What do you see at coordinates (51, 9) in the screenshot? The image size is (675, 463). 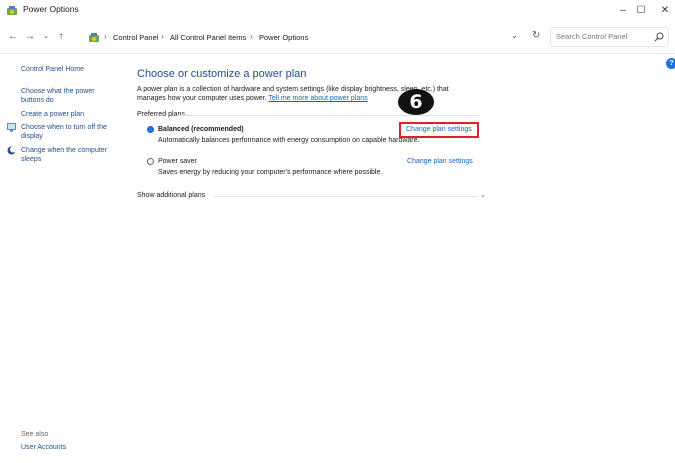 I see `window-title: Power Options` at bounding box center [51, 9].